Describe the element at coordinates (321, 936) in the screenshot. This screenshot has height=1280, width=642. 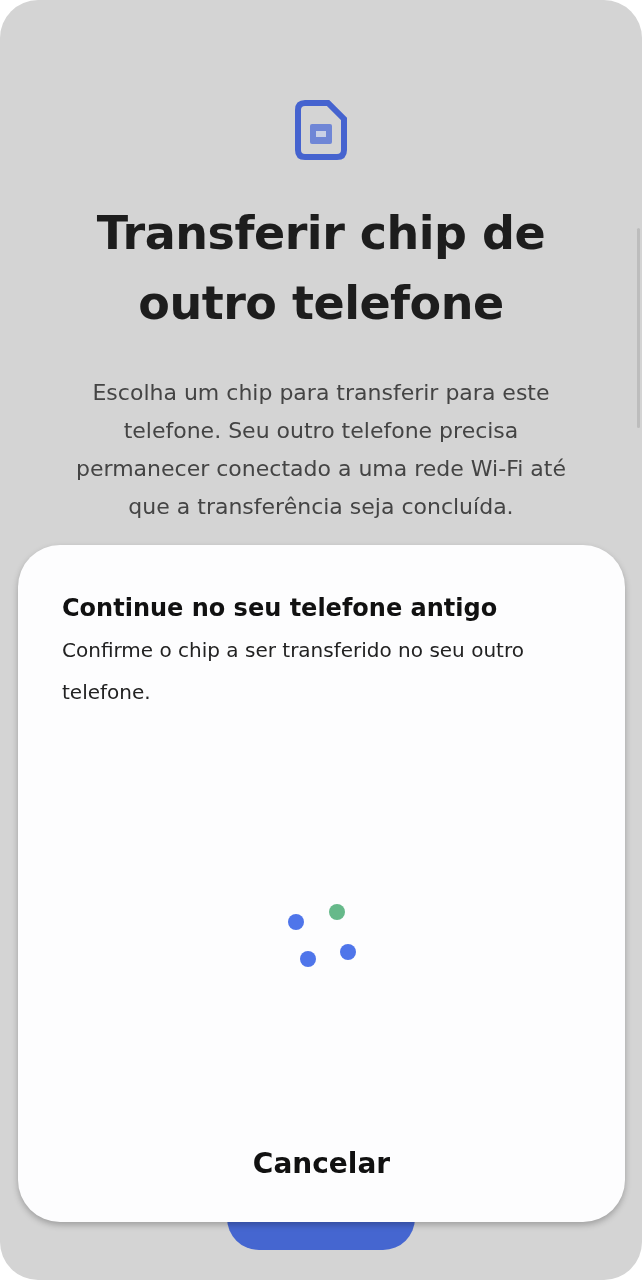
I see `loading-spinner-icon` at that location.